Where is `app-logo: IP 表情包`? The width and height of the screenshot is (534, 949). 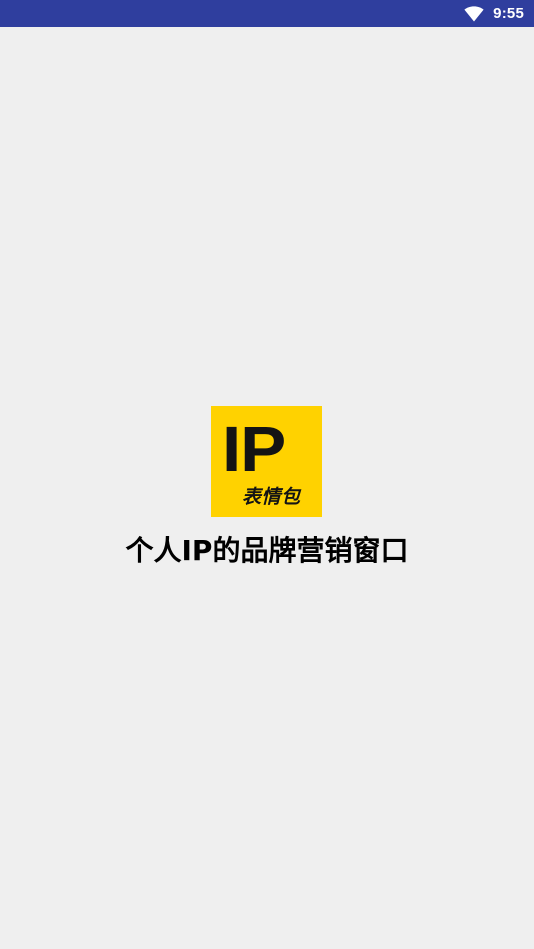
app-logo: IP 表情包 is located at coordinates (266, 461).